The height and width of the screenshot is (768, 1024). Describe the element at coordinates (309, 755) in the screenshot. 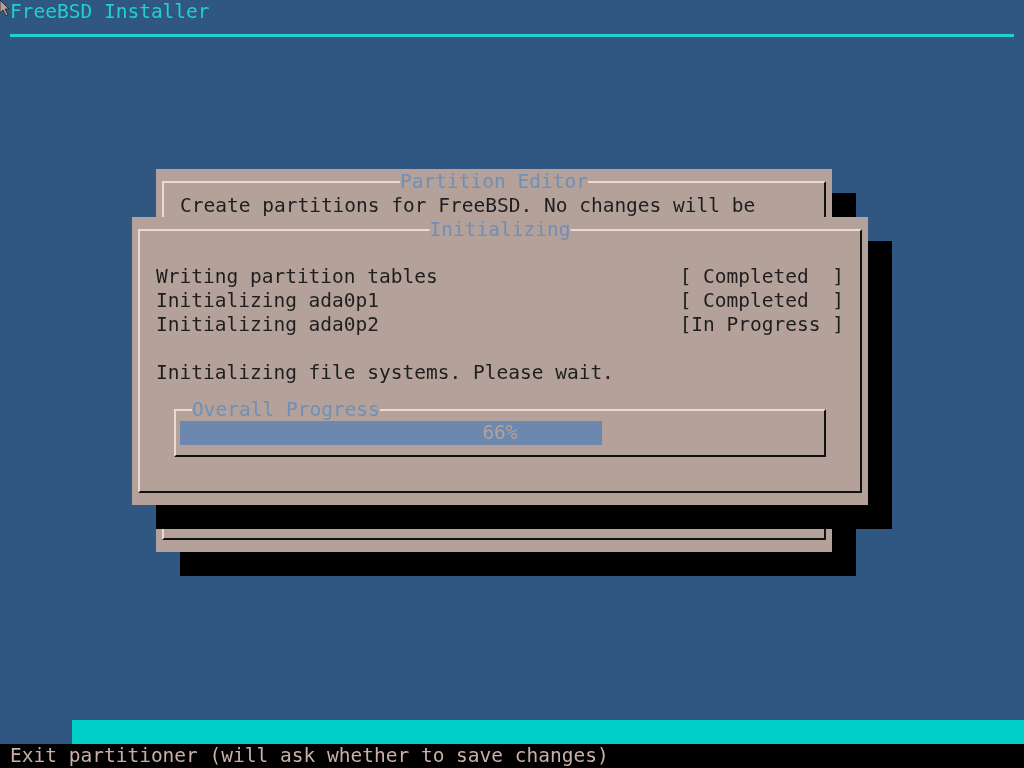

I see `status-text: Exit partitioner (will ask whether to save changes)` at that location.